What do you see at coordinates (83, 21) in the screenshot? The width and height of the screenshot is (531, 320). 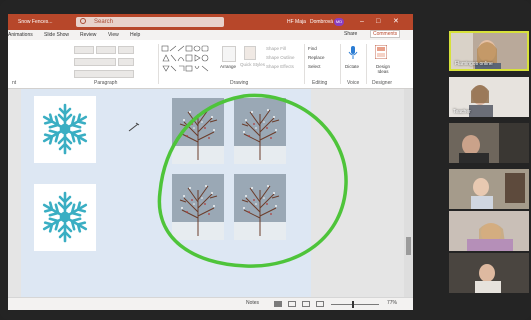 I see `search-icon` at bounding box center [83, 21].